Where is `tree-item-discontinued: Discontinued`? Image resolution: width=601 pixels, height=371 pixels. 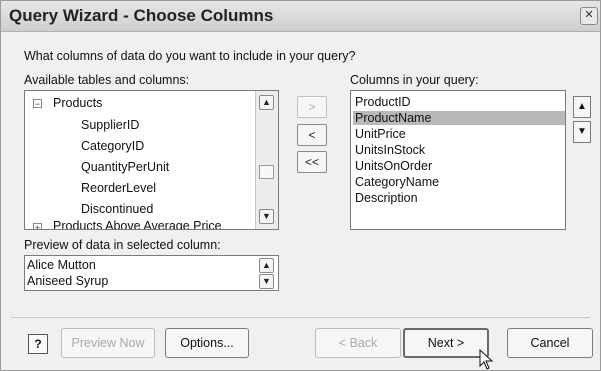 tree-item-discontinued: Discontinued is located at coordinates (117, 209).